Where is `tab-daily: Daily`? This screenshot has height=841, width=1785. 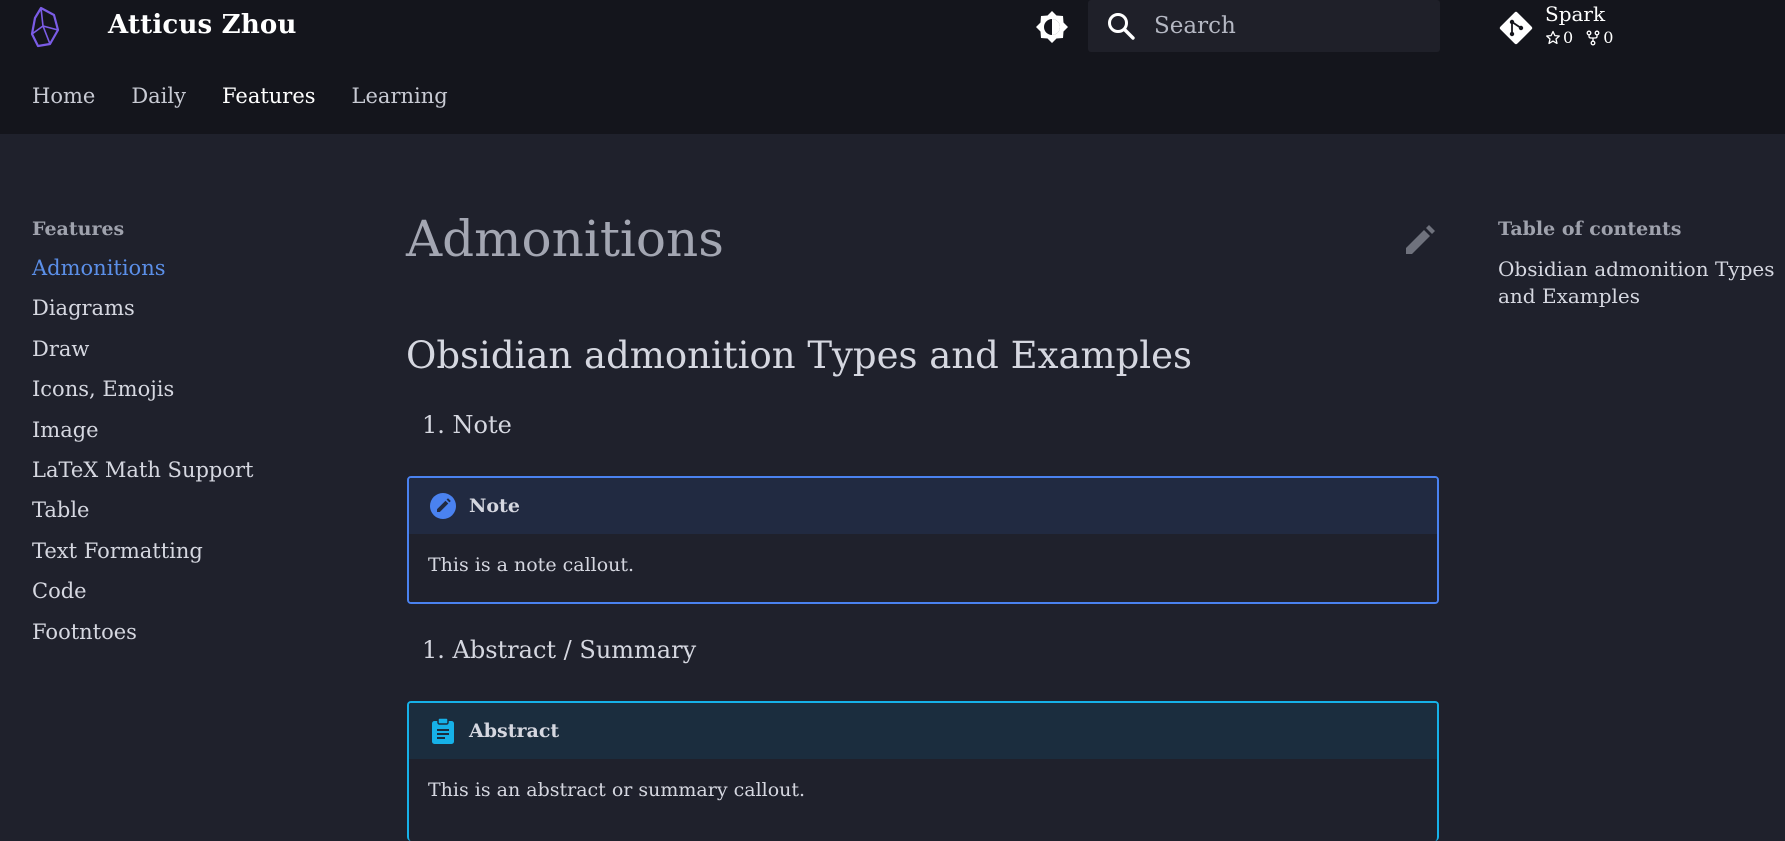 tab-daily: Daily is located at coordinates (158, 96).